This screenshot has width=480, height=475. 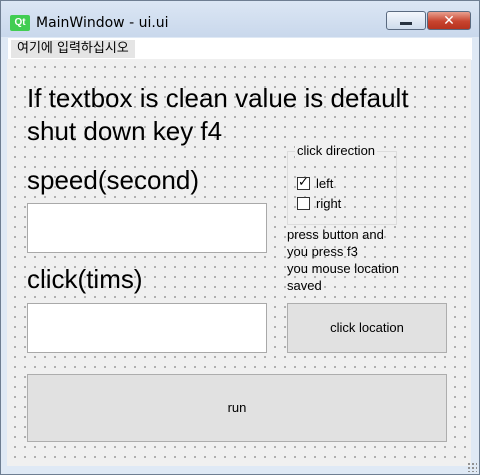 What do you see at coordinates (147, 228) in the screenshot?
I see `speed-input` at bounding box center [147, 228].